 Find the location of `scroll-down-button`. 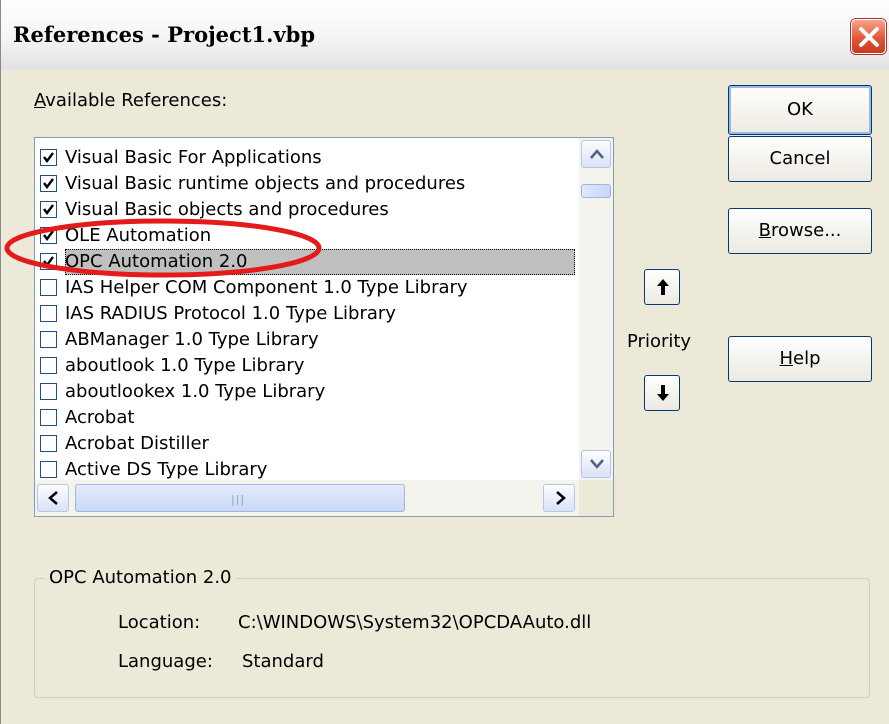

scroll-down-button is located at coordinates (596, 464).